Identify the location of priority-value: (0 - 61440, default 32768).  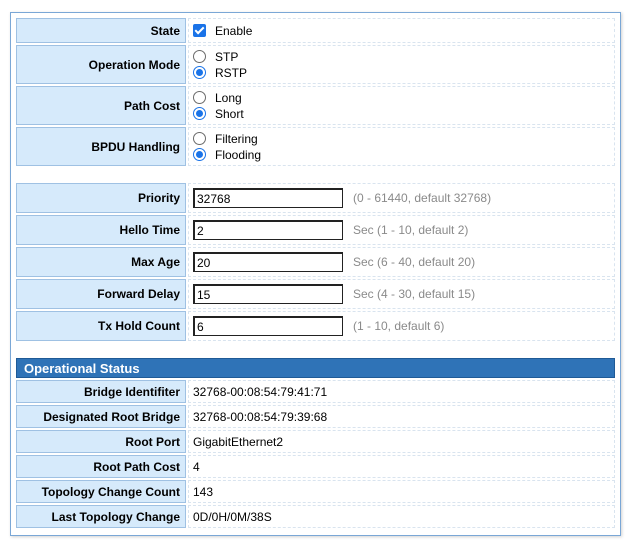
(401, 198).